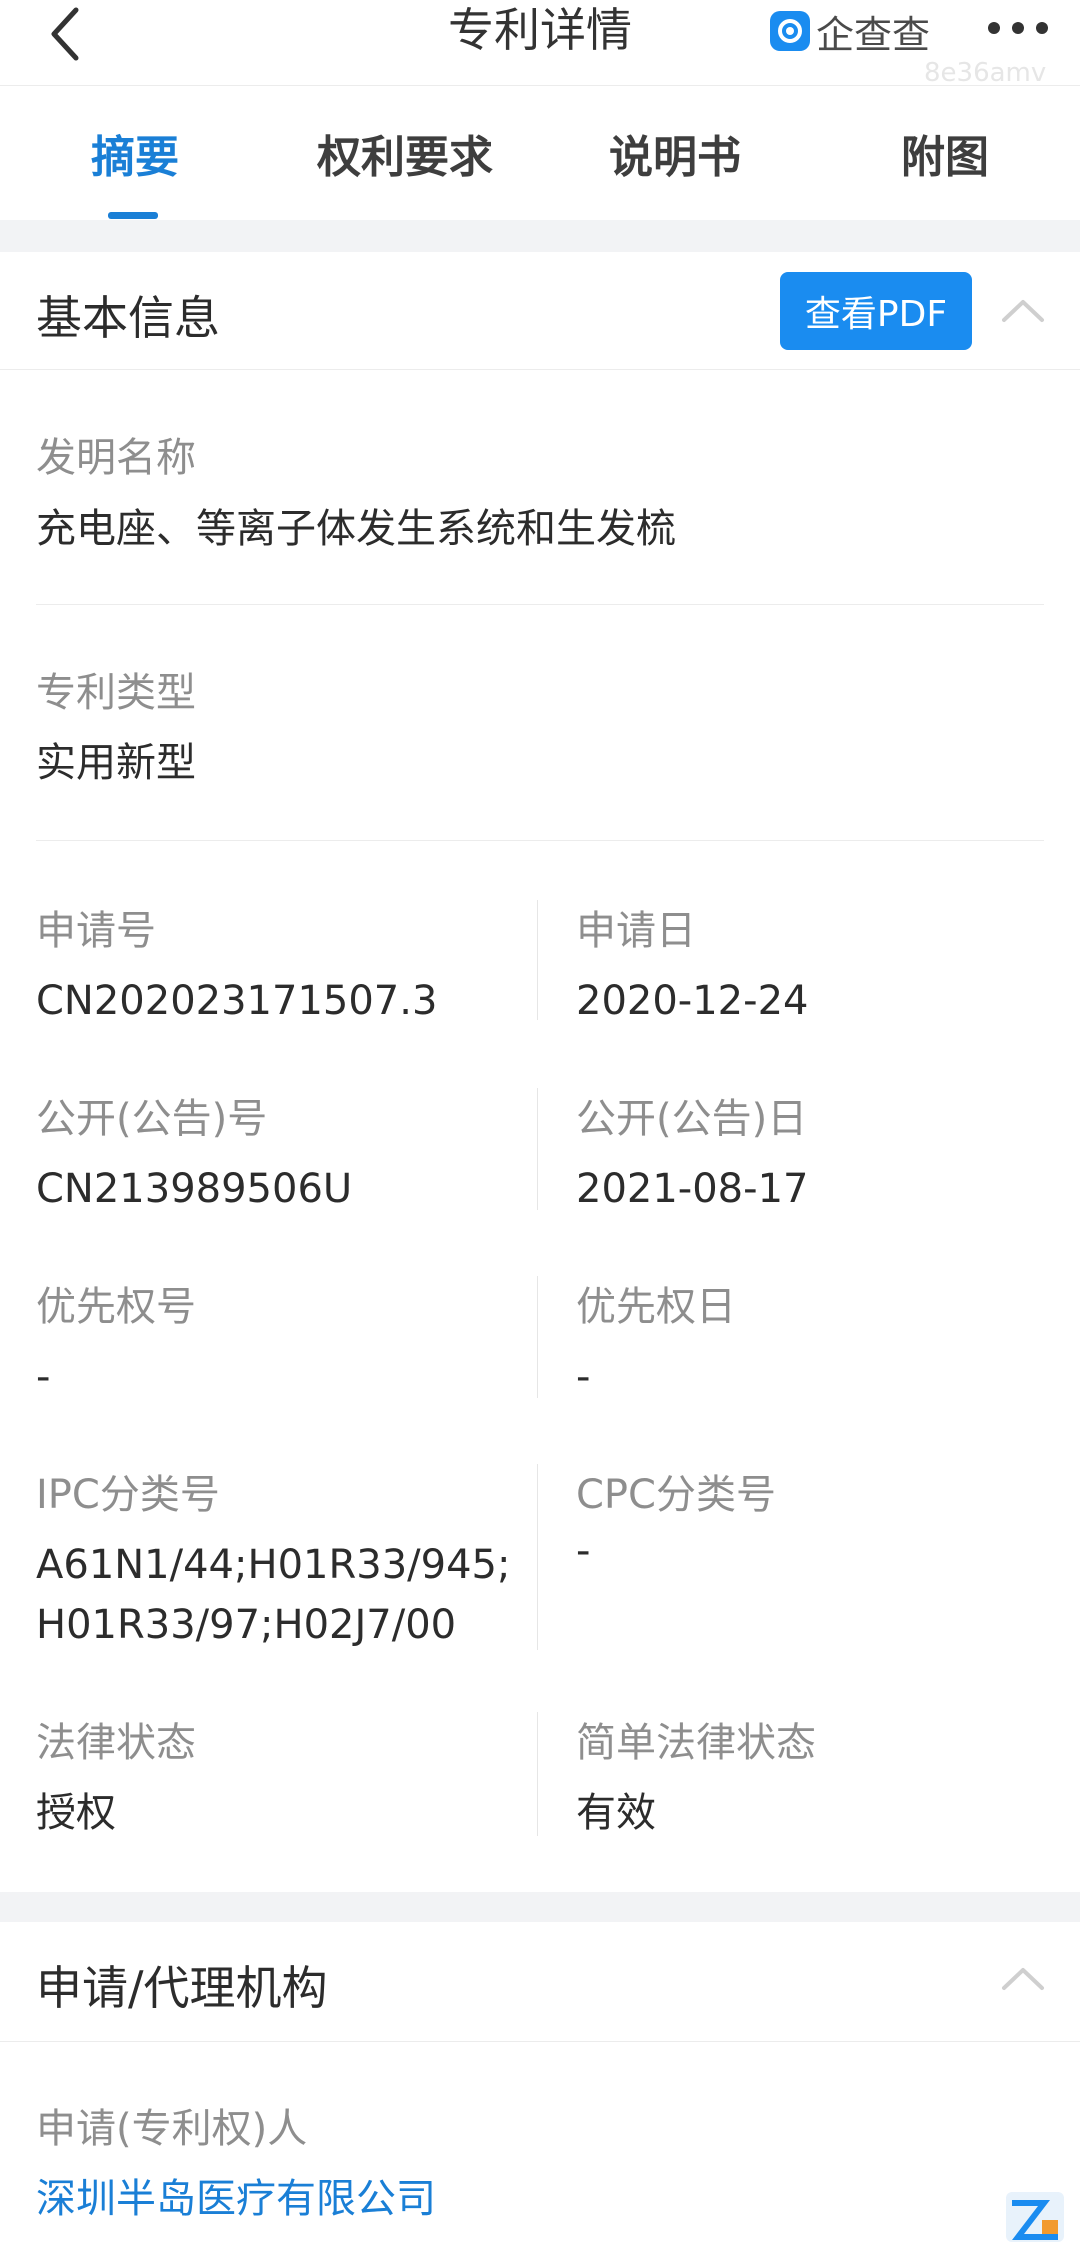 This screenshot has height=2260, width=1080. Describe the element at coordinates (616, 1813) in the screenshot. I see `simple-legal-status-value: 有效` at that location.